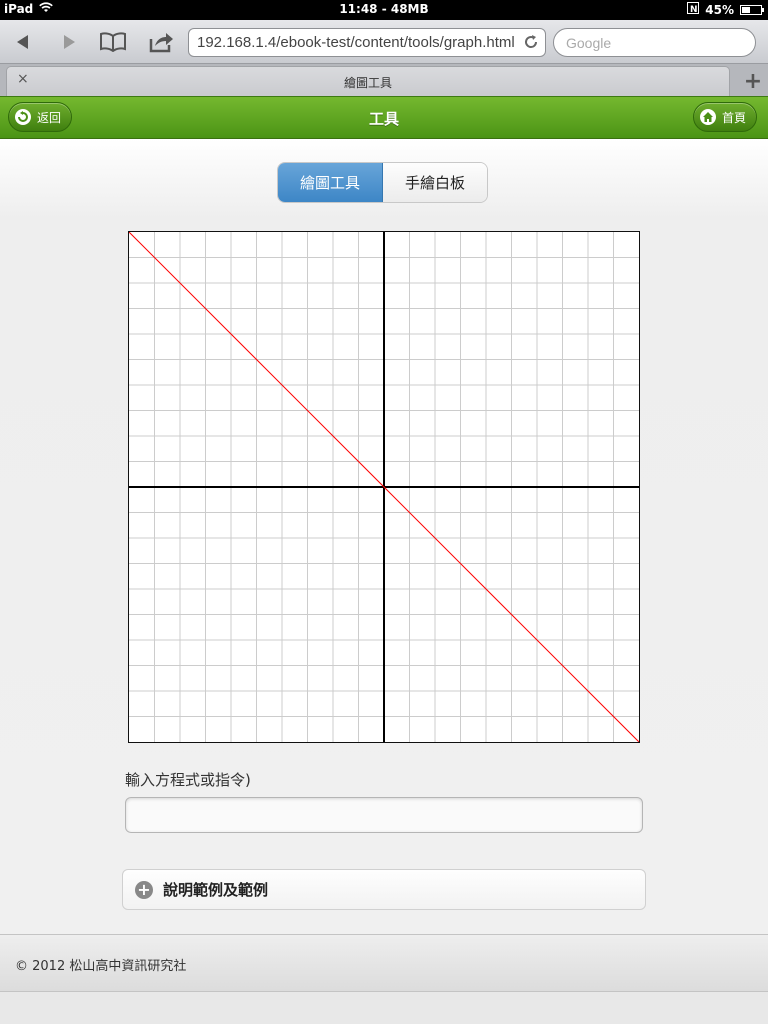  What do you see at coordinates (384, 1008) in the screenshot?
I see `bottom-area` at bounding box center [384, 1008].